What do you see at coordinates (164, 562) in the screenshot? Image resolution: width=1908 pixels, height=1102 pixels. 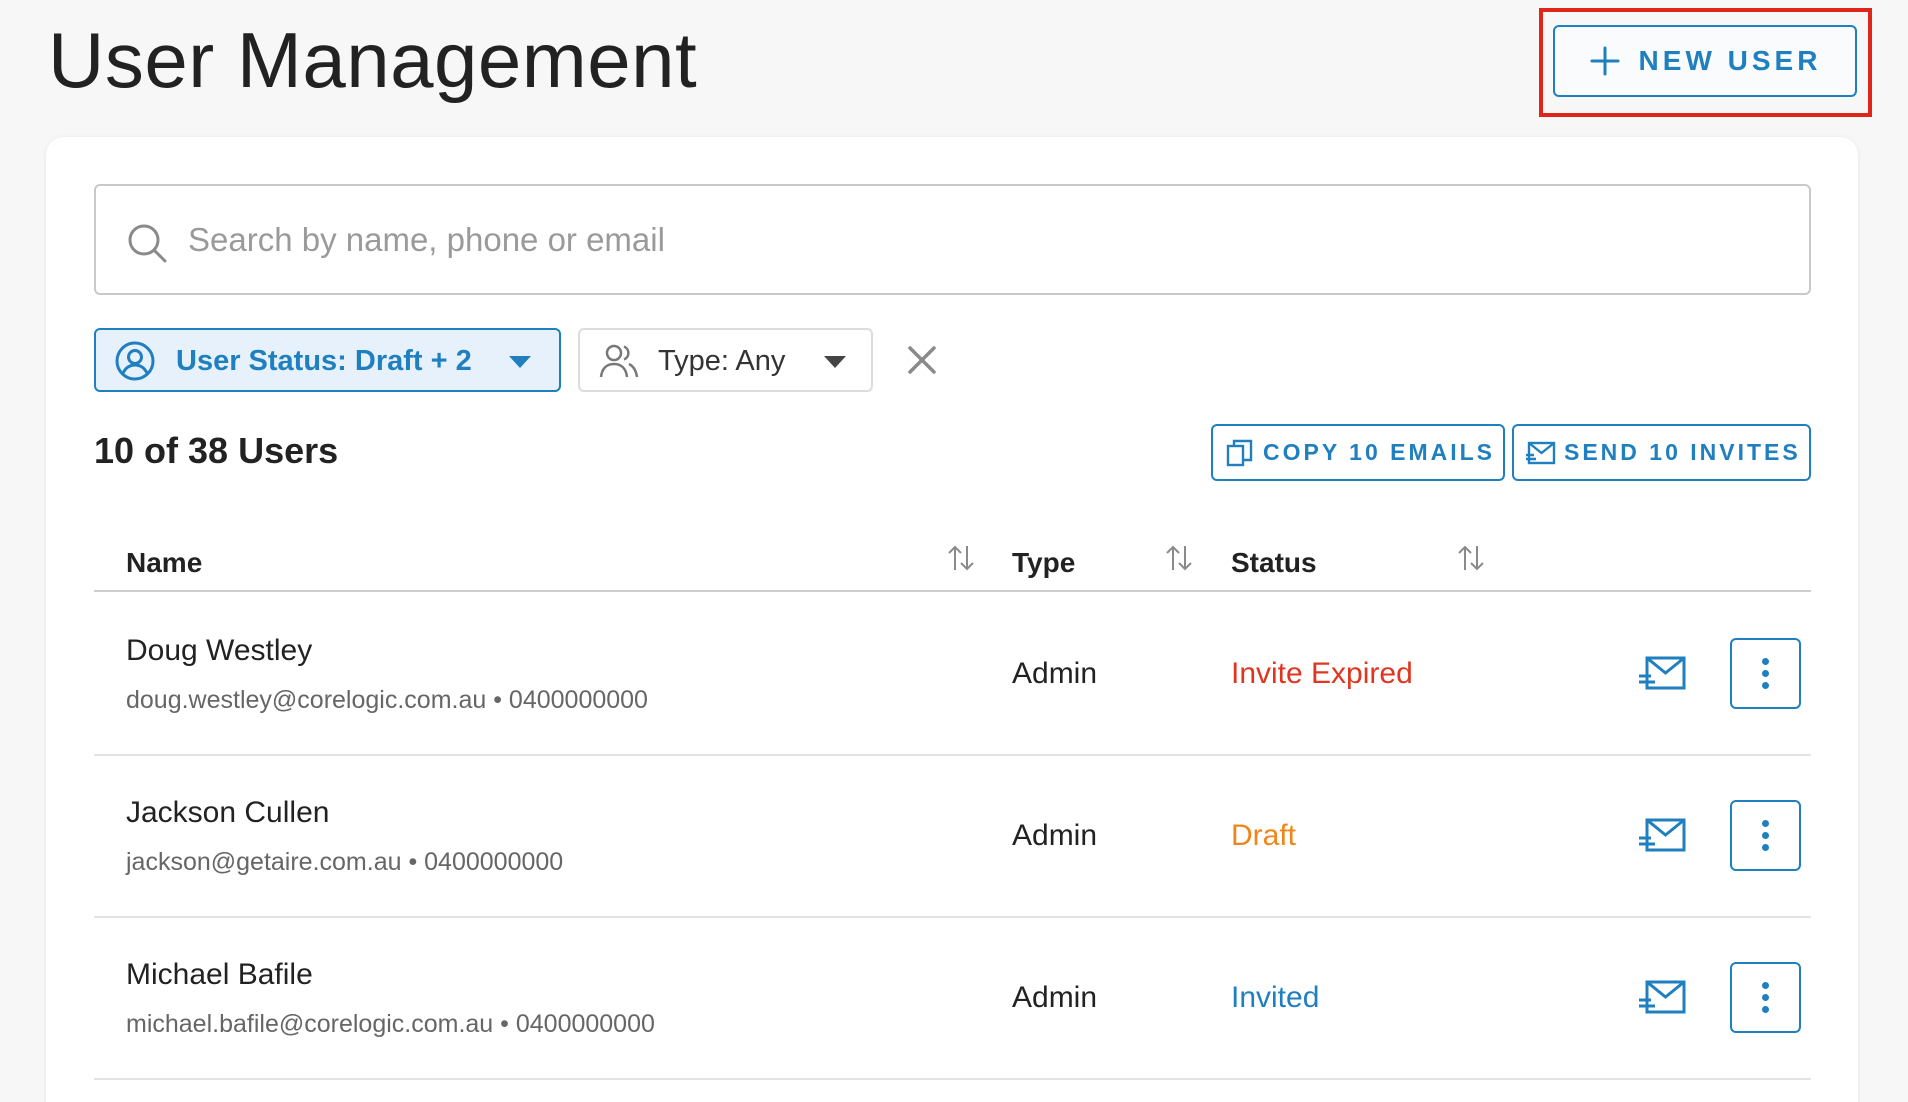 I see `column-header-name: Name` at bounding box center [164, 562].